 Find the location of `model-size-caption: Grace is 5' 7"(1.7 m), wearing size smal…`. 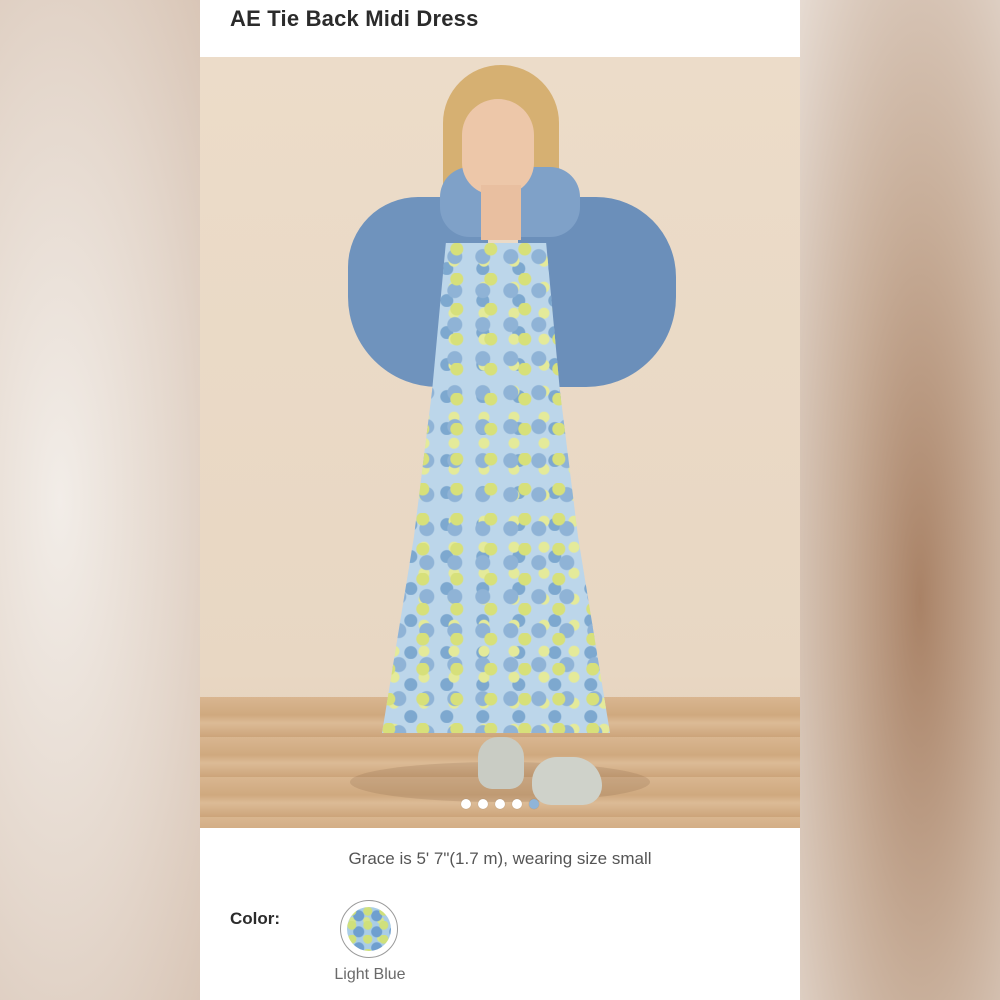

model-size-caption: Grace is 5' 7"(1.7 m), wearing size smal… is located at coordinates (500, 858).